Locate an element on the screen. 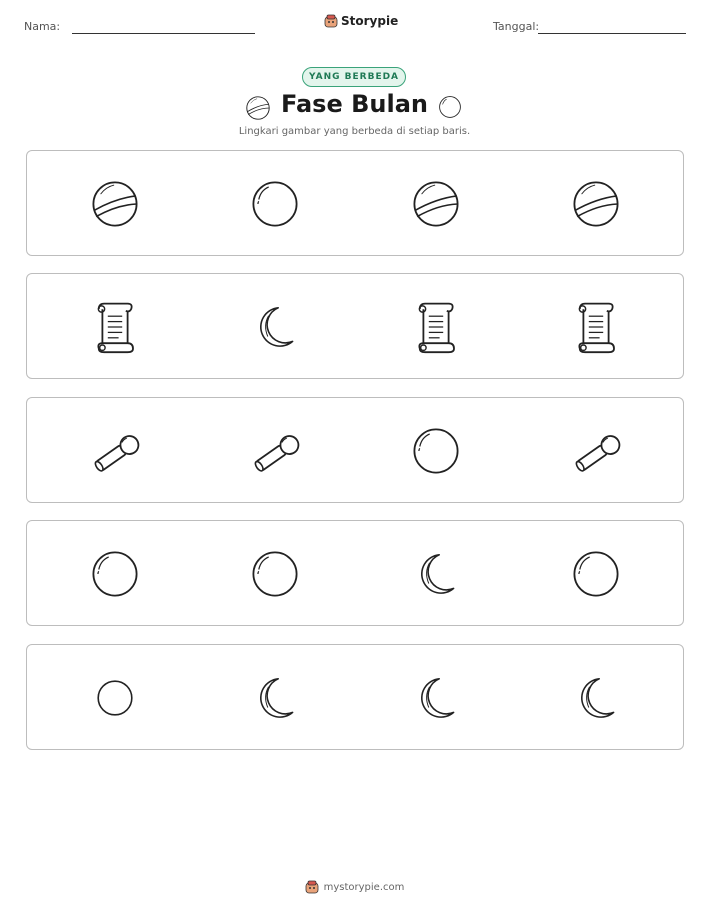 This screenshot has width=709, height=917. brand-logo: Storypie is located at coordinates (361, 21).